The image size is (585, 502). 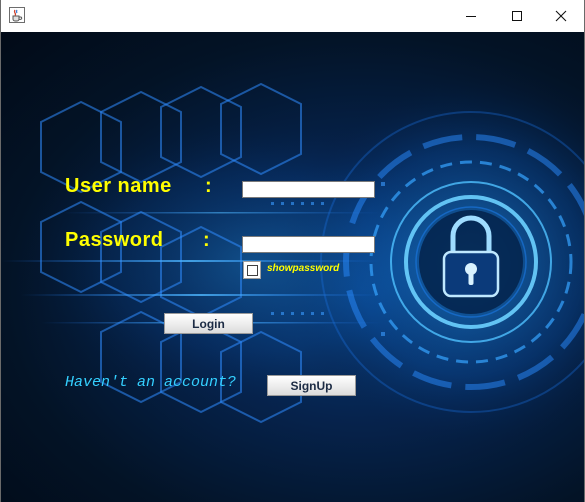 I want to click on maximize-icon, so click(x=517, y=16).